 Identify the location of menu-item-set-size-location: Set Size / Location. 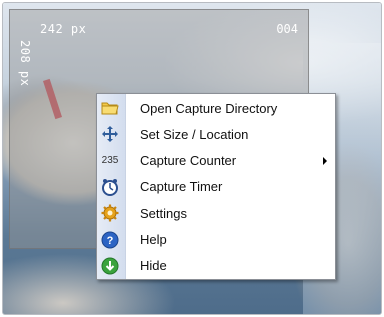
(218, 134).